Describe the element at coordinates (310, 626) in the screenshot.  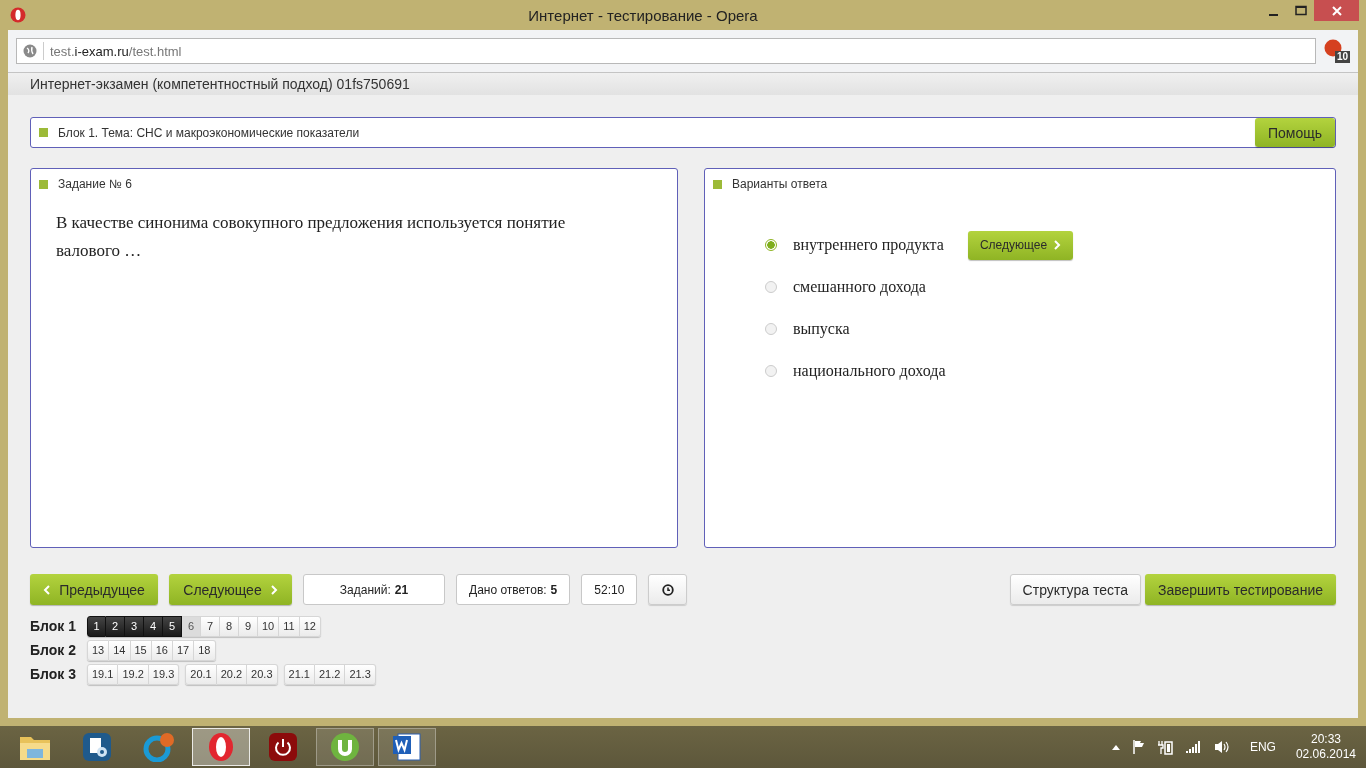
I see `question-number-button: 12` at that location.